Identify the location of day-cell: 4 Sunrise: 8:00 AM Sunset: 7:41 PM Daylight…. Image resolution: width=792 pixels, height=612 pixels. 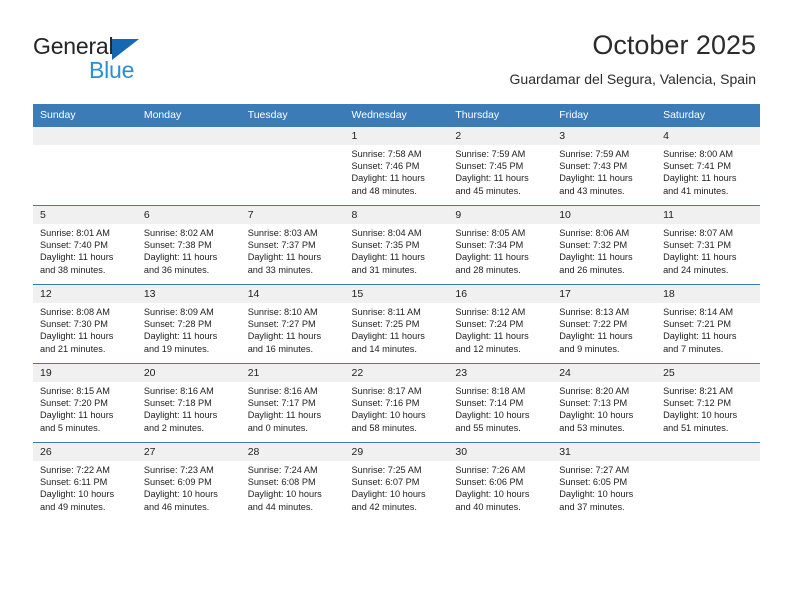
(708, 166).